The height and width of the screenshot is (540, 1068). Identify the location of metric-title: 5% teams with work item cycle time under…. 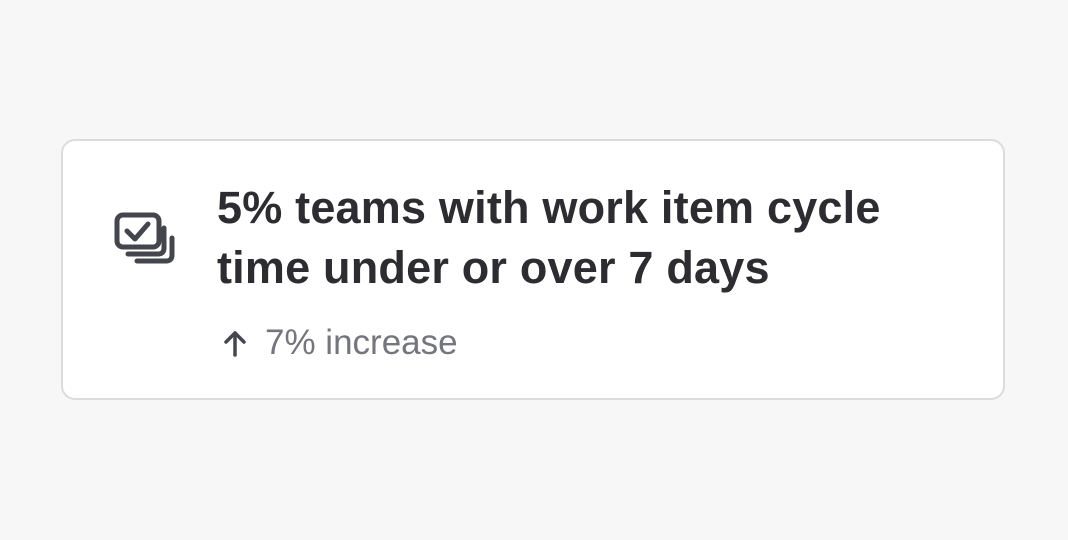
(549, 237).